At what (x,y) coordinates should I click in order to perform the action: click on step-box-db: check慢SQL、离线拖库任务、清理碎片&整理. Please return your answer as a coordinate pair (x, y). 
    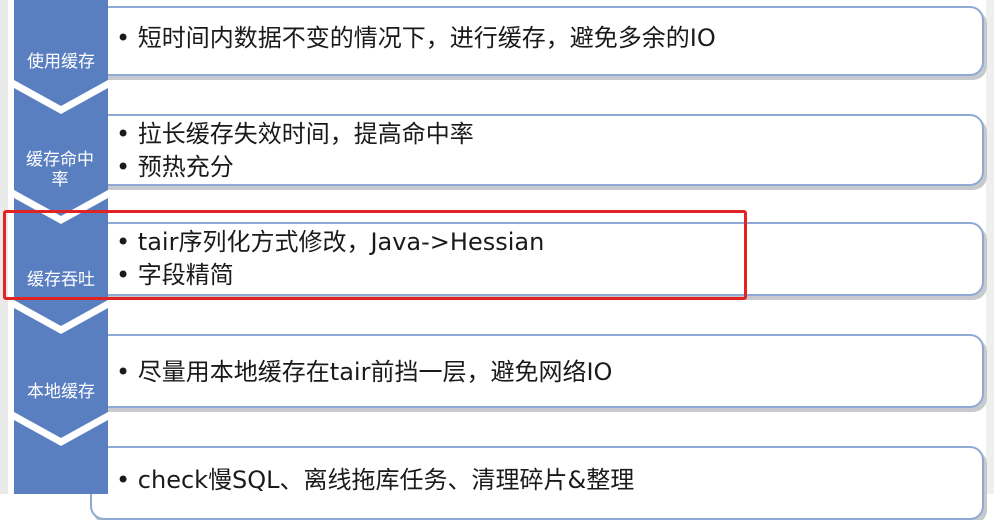
    Looking at the image, I should click on (537, 483).